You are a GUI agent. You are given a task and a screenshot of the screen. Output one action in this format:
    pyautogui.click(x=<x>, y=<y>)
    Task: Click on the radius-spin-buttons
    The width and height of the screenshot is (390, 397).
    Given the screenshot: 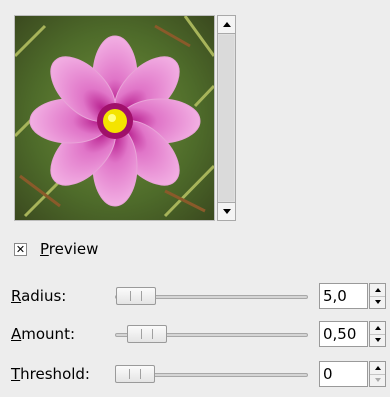 What is the action you would take?
    pyautogui.click(x=377, y=296)
    